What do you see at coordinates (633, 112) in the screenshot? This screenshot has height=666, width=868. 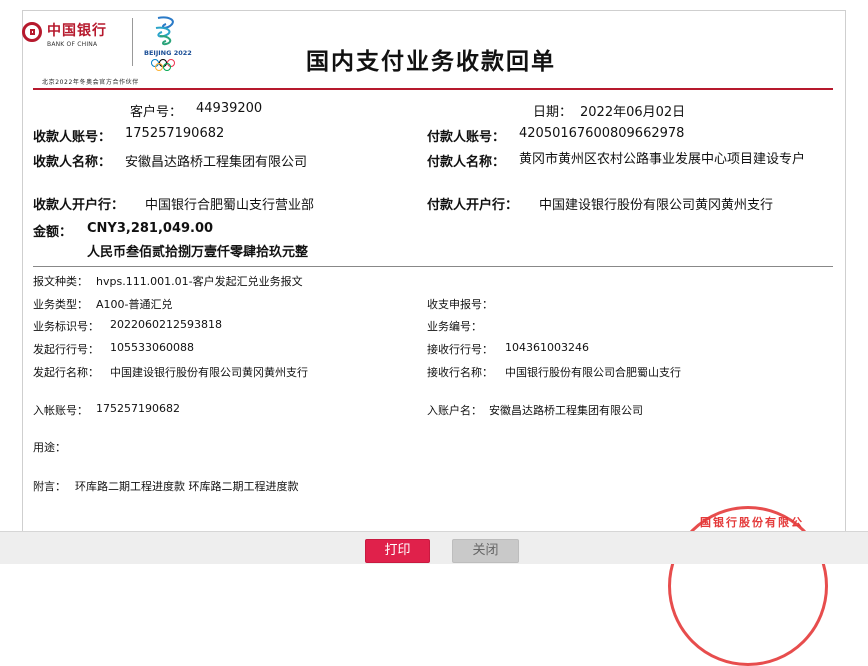 I see `date-value: 2022年06月02日` at bounding box center [633, 112].